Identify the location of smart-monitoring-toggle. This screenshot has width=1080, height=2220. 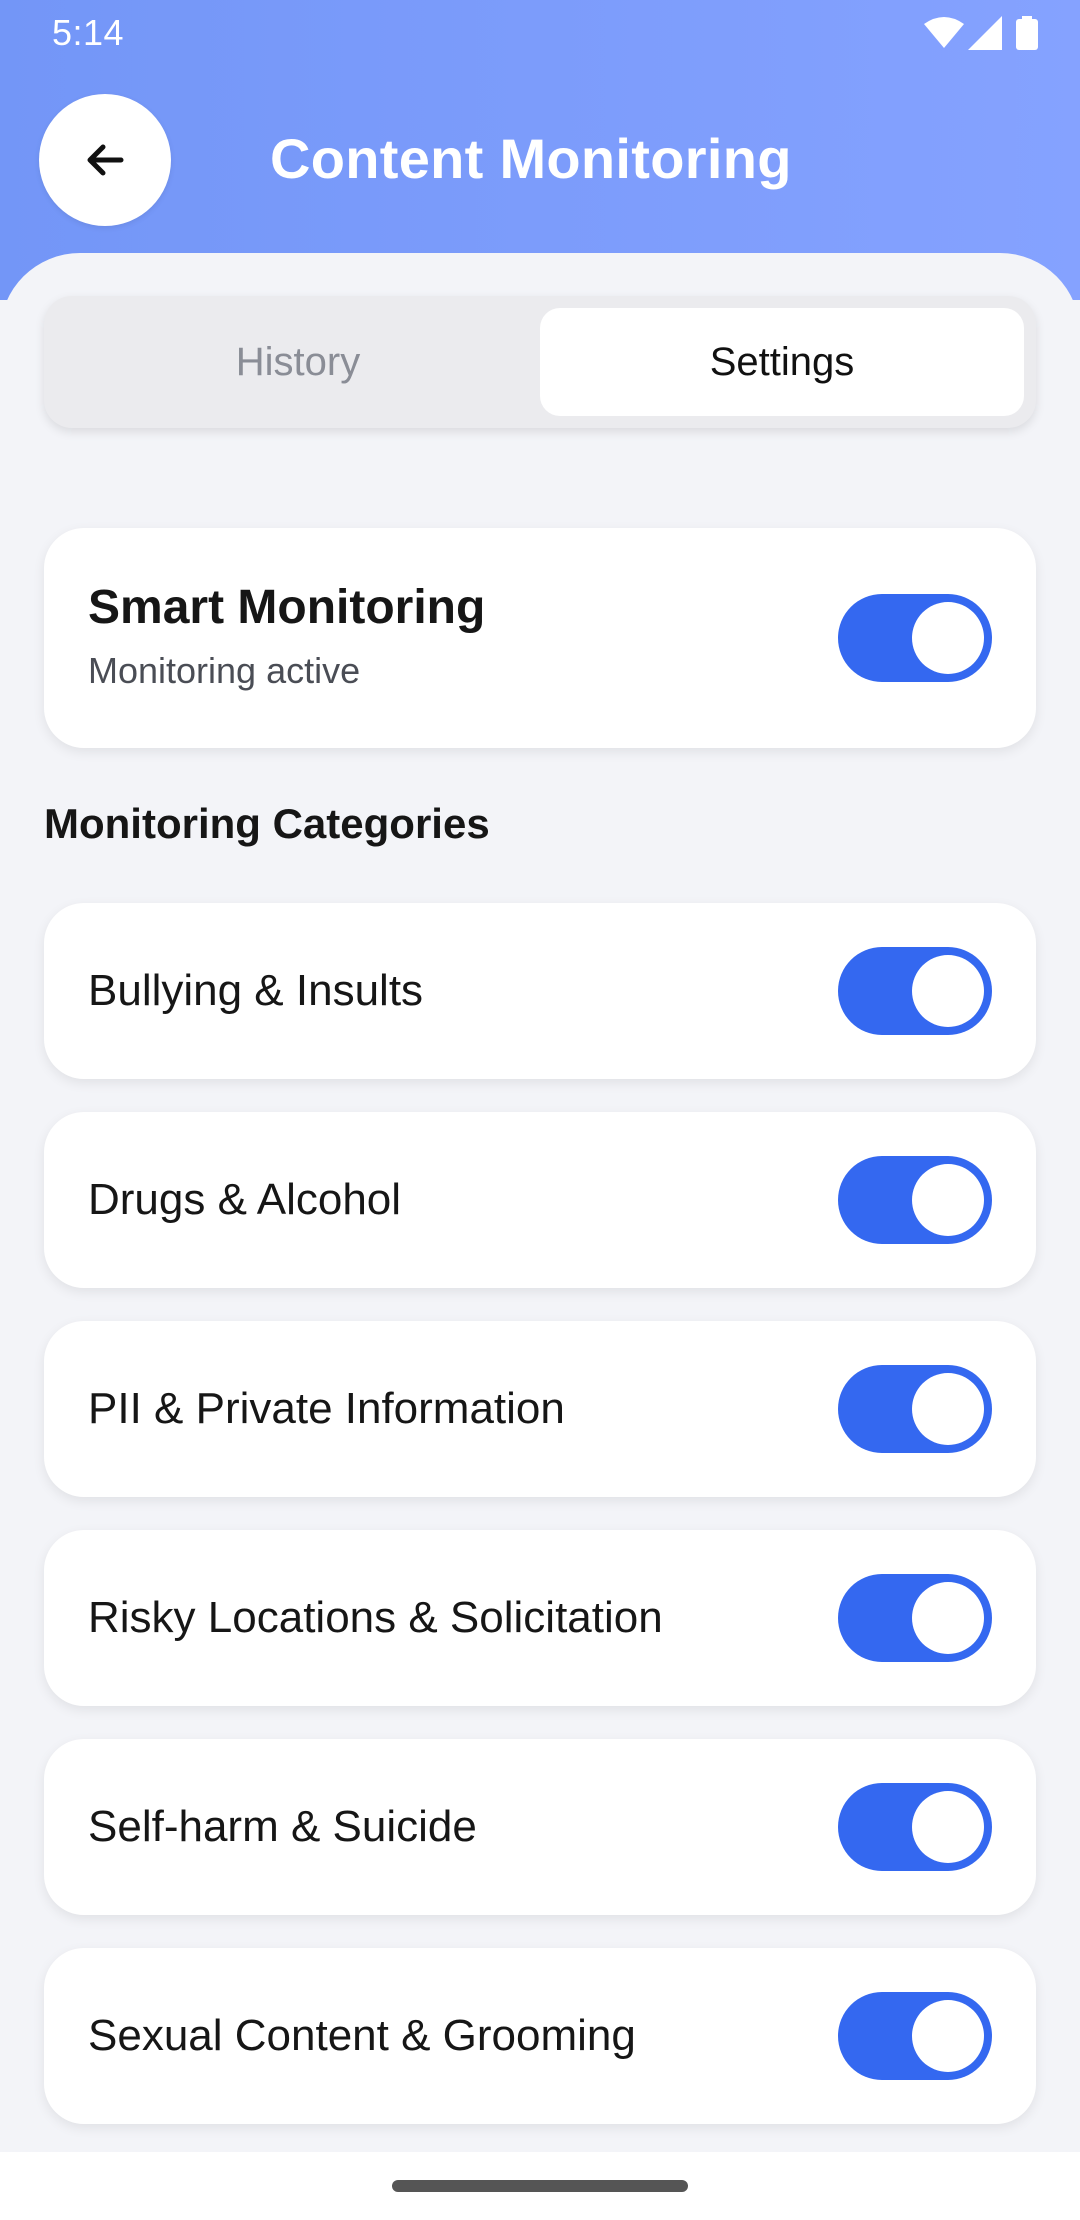
(915, 638).